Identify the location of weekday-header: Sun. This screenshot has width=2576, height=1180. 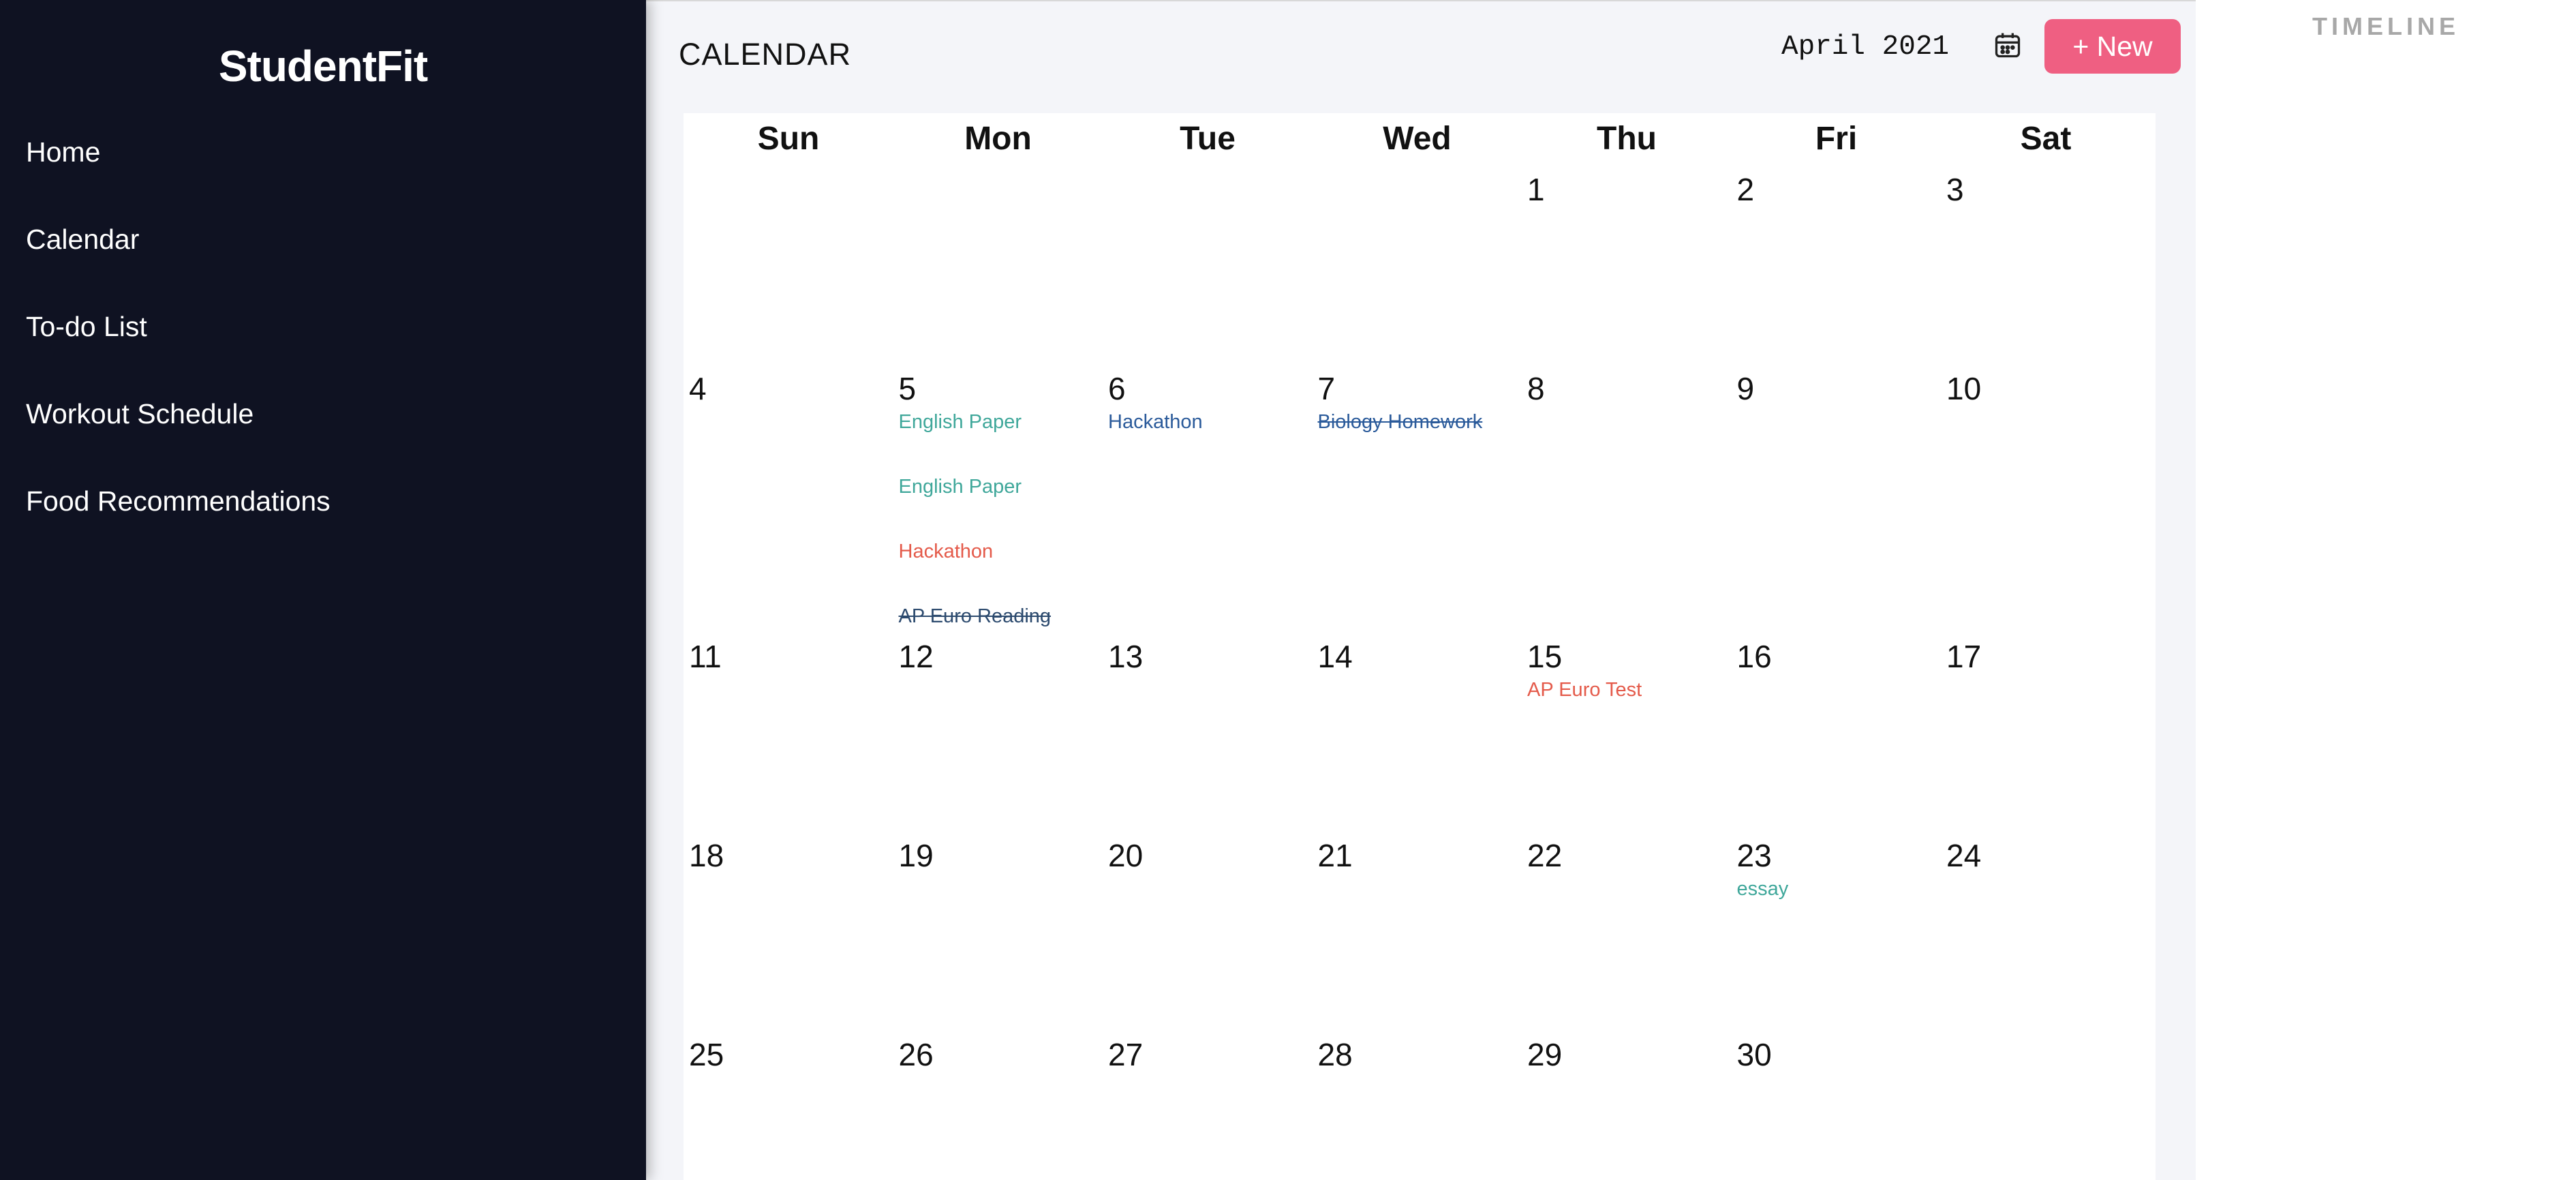
(789, 139).